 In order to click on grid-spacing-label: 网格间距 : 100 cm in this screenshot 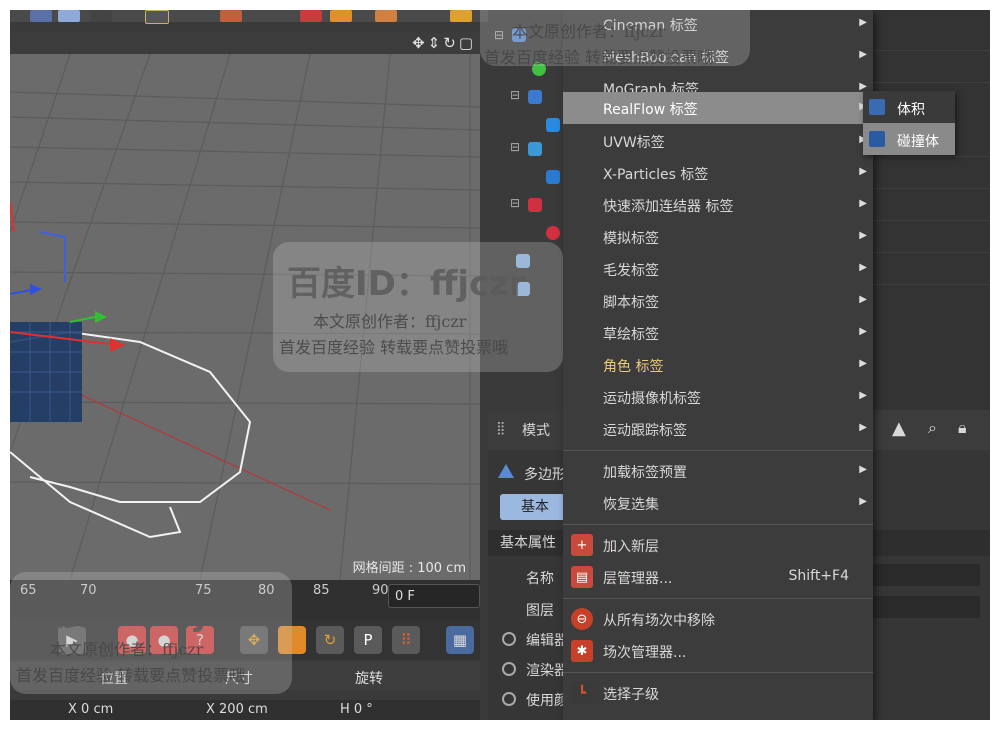, I will do `click(409, 568)`.